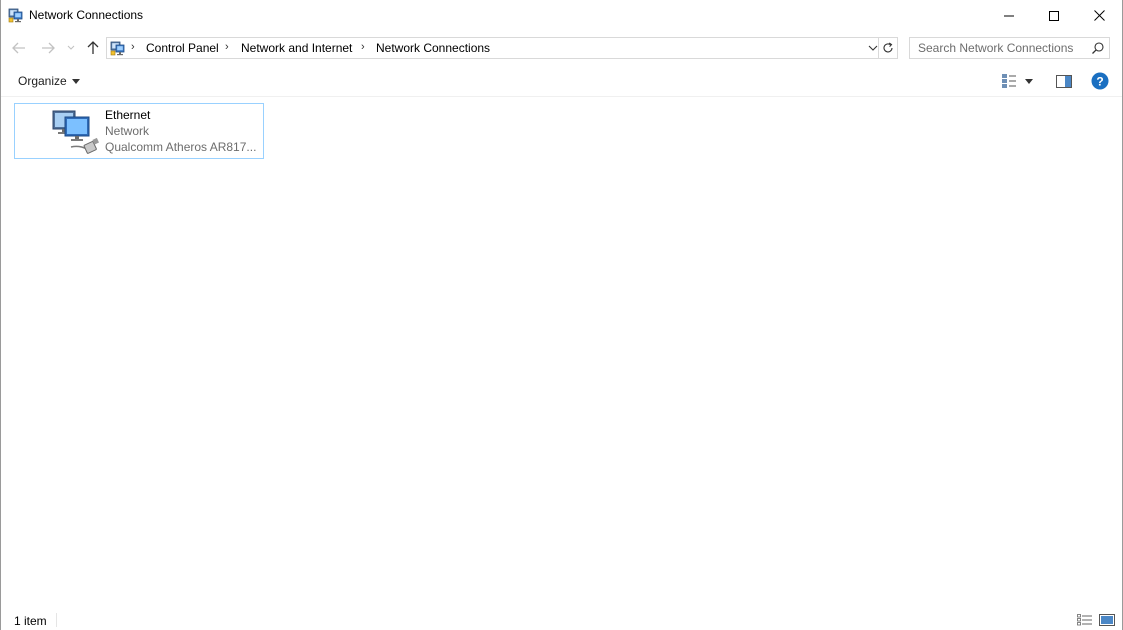  I want to click on window-title: Network Connections, so click(86, 15).